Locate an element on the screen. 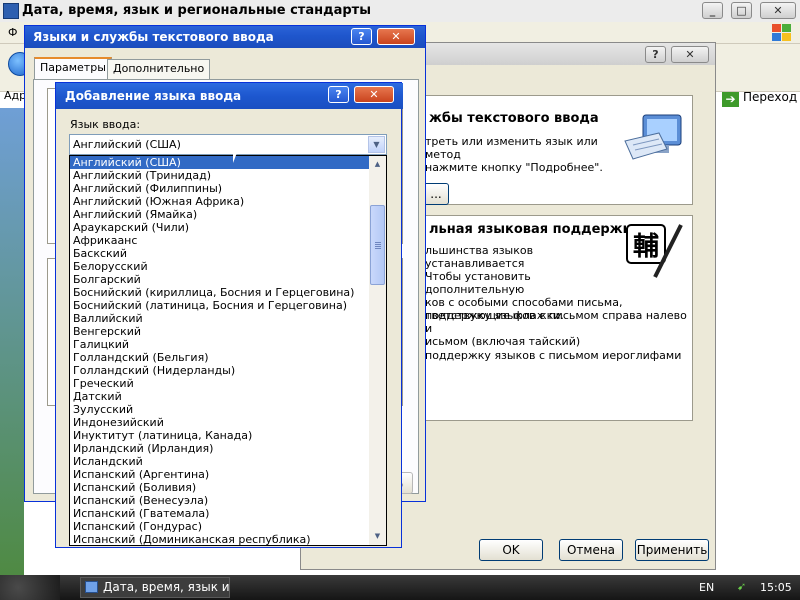 This screenshot has height=600, width=800. add-help-button: ? is located at coordinates (338, 94).